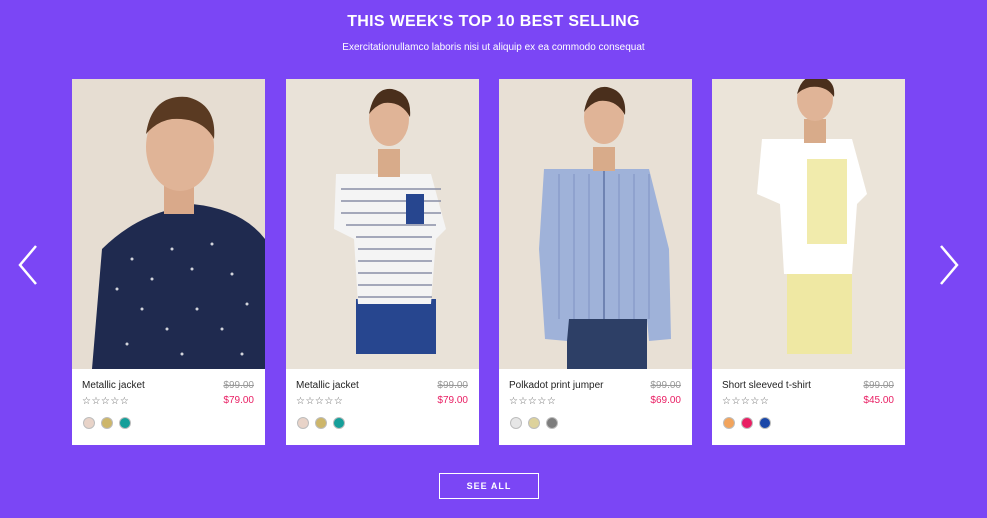 Image resolution: width=987 pixels, height=518 pixels. I want to click on section-title: THIS WEEK'S TOP 10 BEST SELLING, so click(493, 21).